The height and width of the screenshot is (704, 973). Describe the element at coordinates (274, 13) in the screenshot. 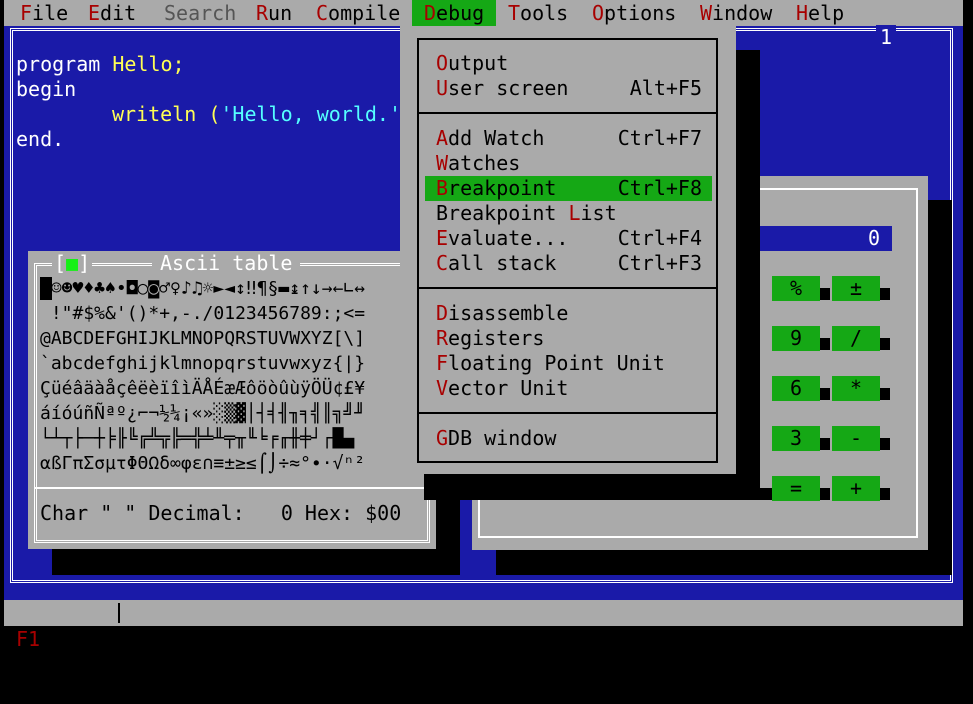

I see `menu-run: Run` at that location.